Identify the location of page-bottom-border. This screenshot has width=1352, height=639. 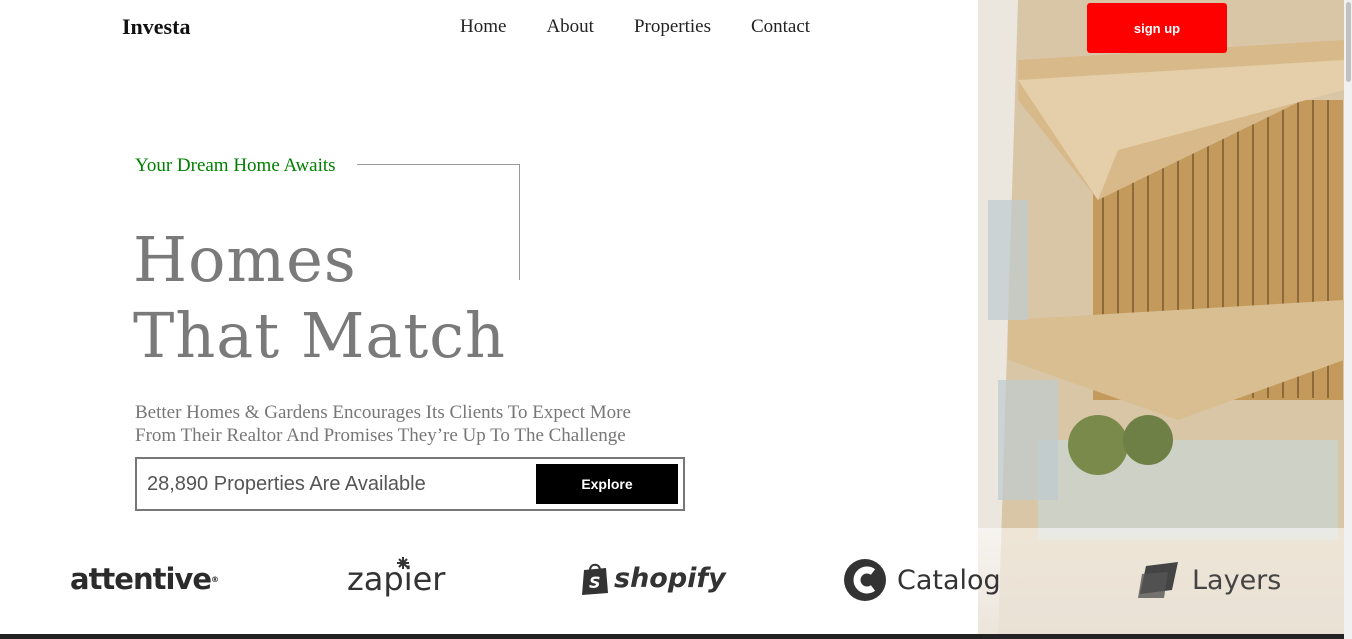
(672, 636).